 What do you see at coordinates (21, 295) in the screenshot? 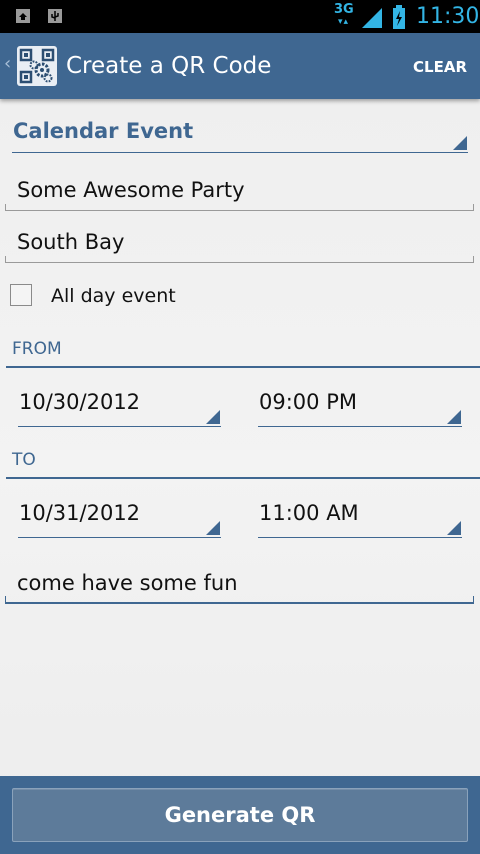
I see `all-day-checkbox` at bounding box center [21, 295].